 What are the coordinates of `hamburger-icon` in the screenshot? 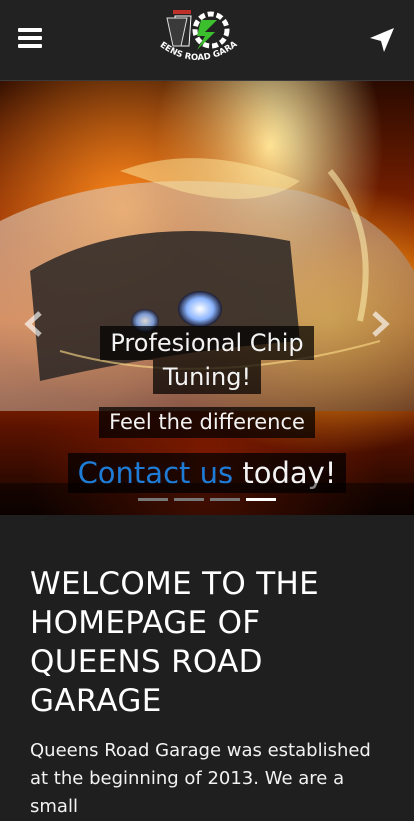 It's located at (30, 39).